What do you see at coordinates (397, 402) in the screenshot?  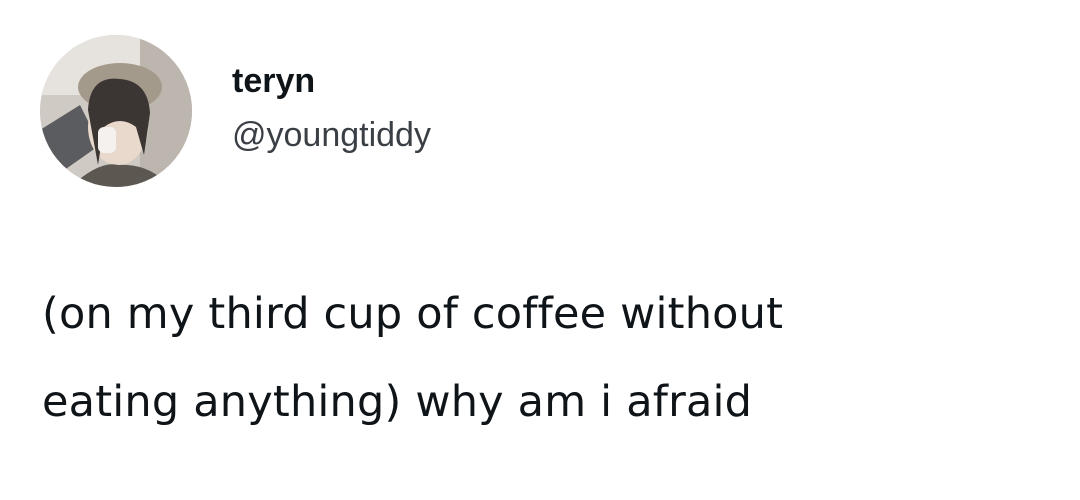 I see `tweet-text-line: eating anything) why am i afraid` at bounding box center [397, 402].